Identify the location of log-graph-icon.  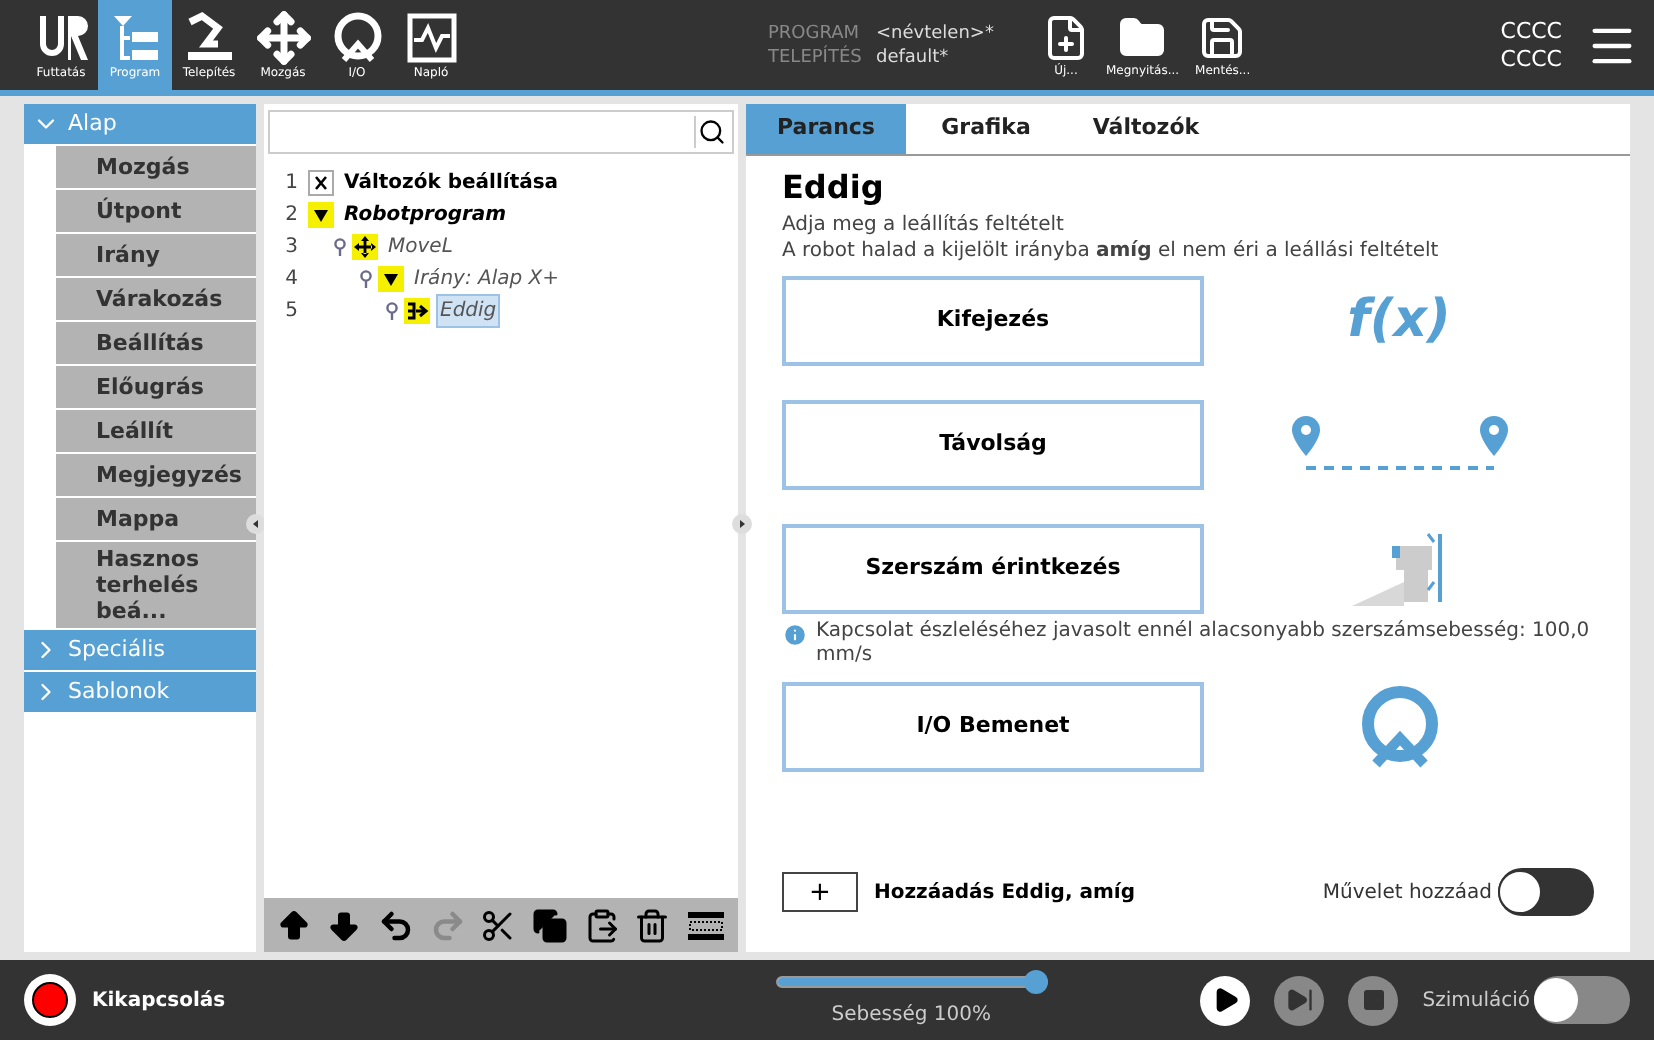
(431, 38).